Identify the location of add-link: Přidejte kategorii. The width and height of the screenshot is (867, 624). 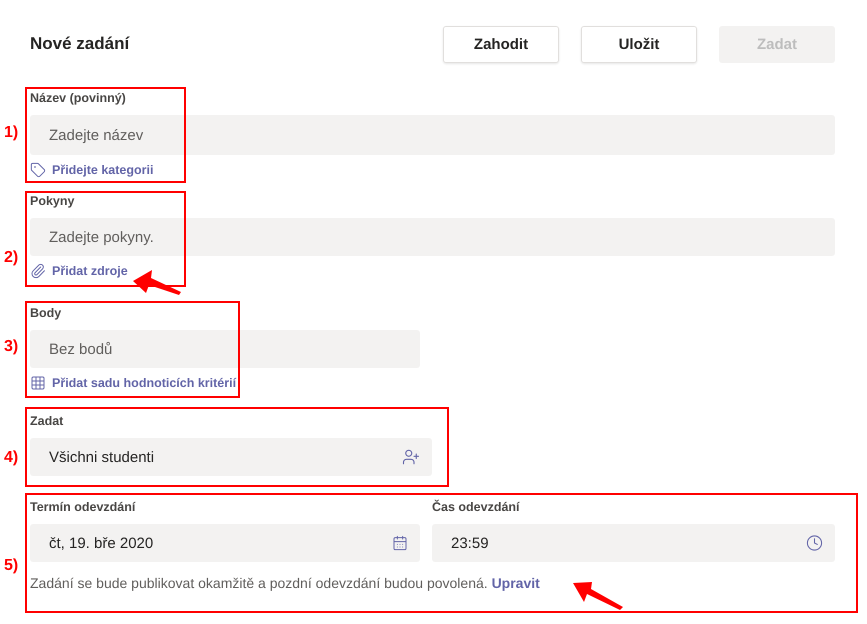
(92, 170).